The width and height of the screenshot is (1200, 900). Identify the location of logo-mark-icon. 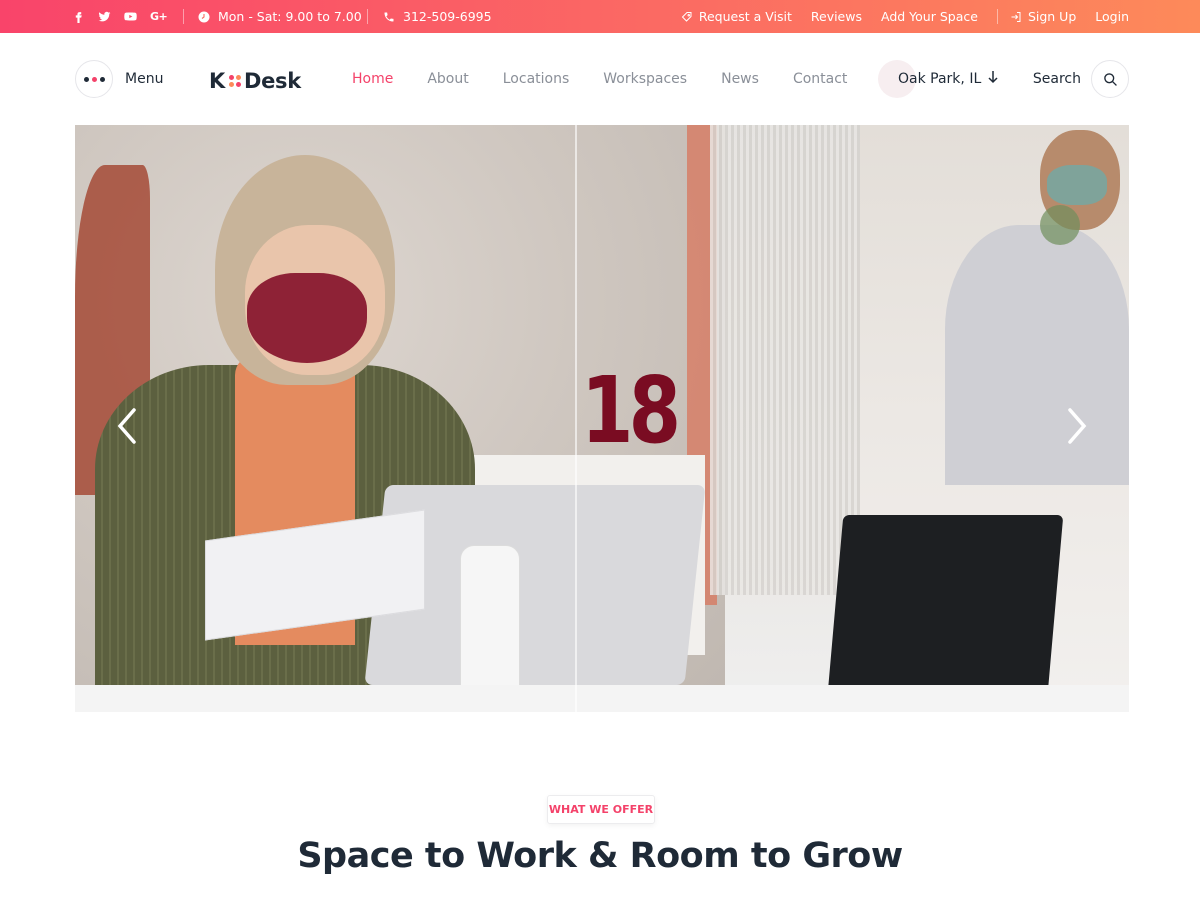
(234, 81).